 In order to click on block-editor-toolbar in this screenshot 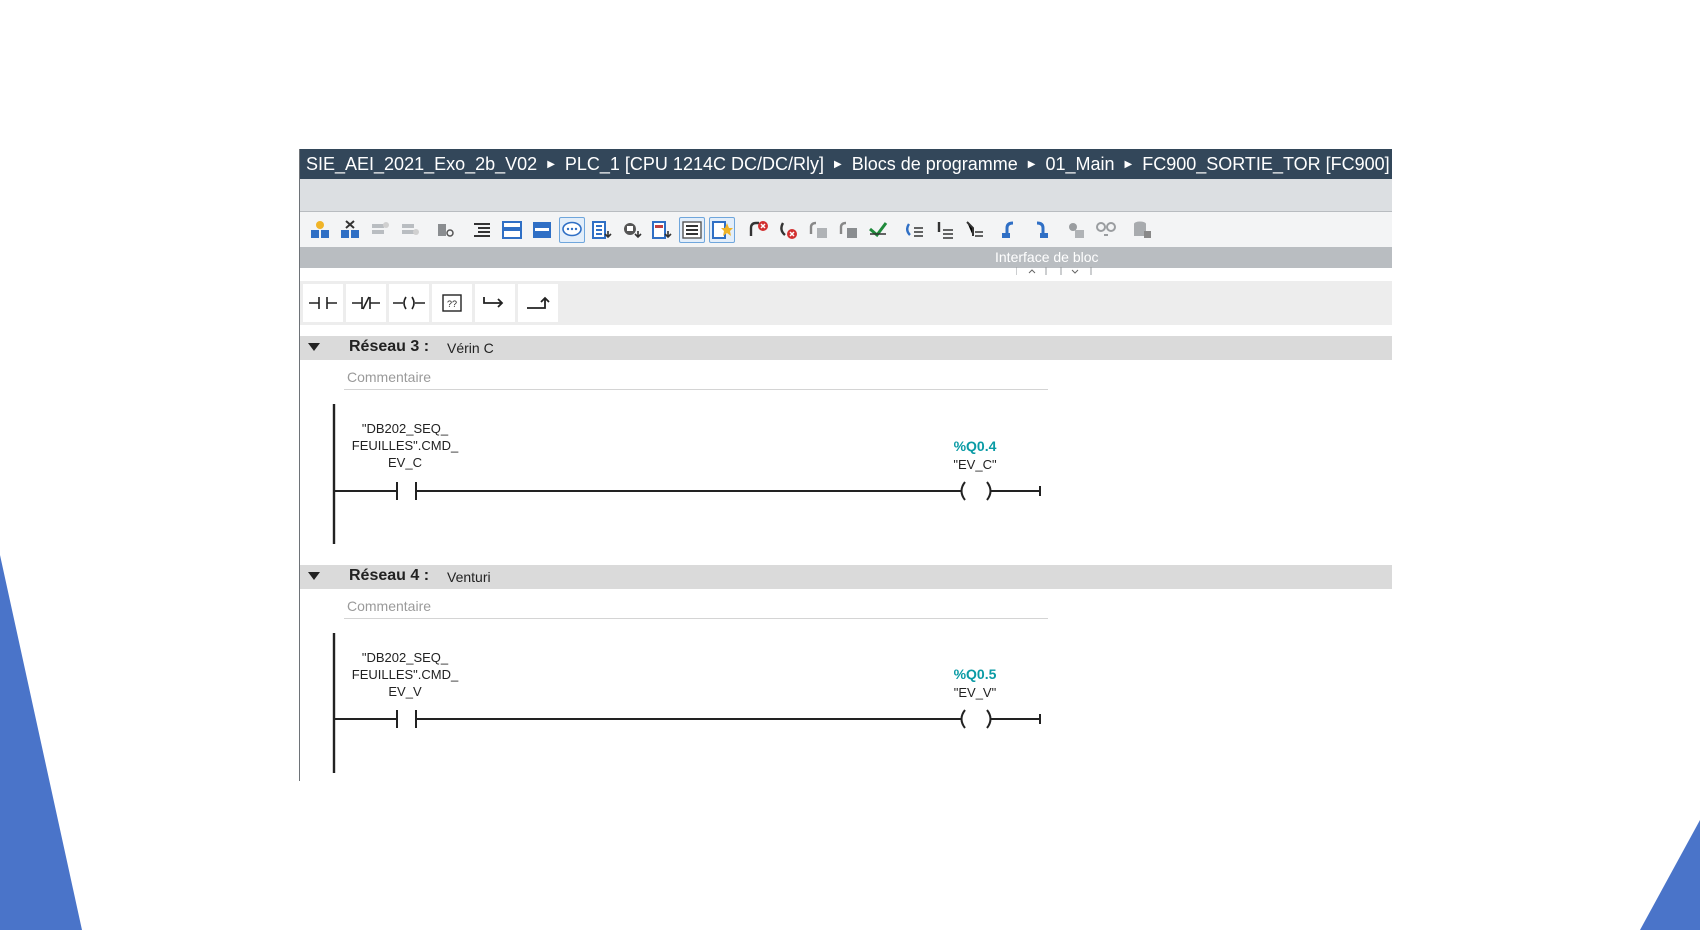, I will do `click(846, 229)`.